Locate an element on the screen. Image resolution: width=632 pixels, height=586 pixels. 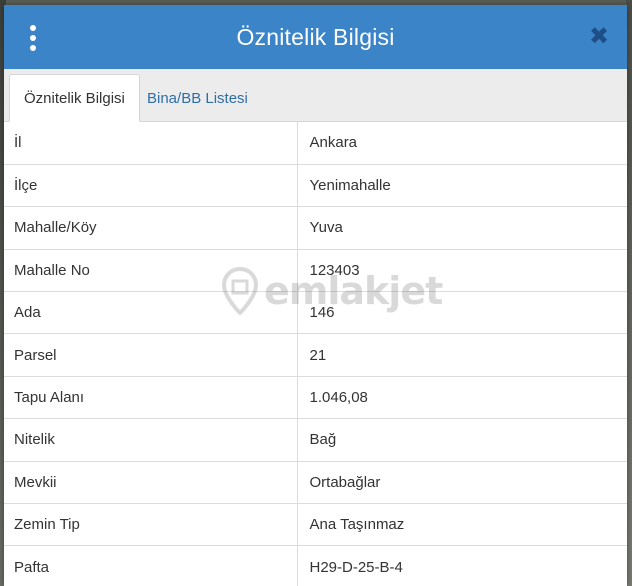
table-row: Parsel 21 is located at coordinates (315, 355).